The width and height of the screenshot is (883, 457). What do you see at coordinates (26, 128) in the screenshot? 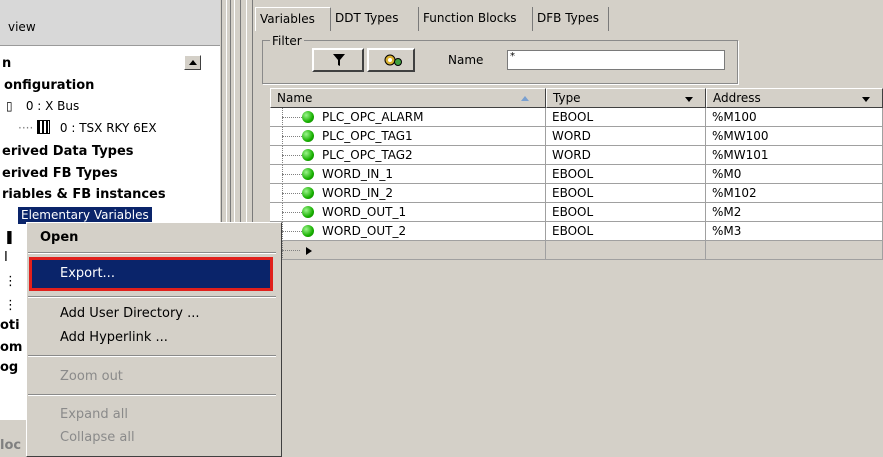
I see `tree-connector-icon: ····` at bounding box center [26, 128].